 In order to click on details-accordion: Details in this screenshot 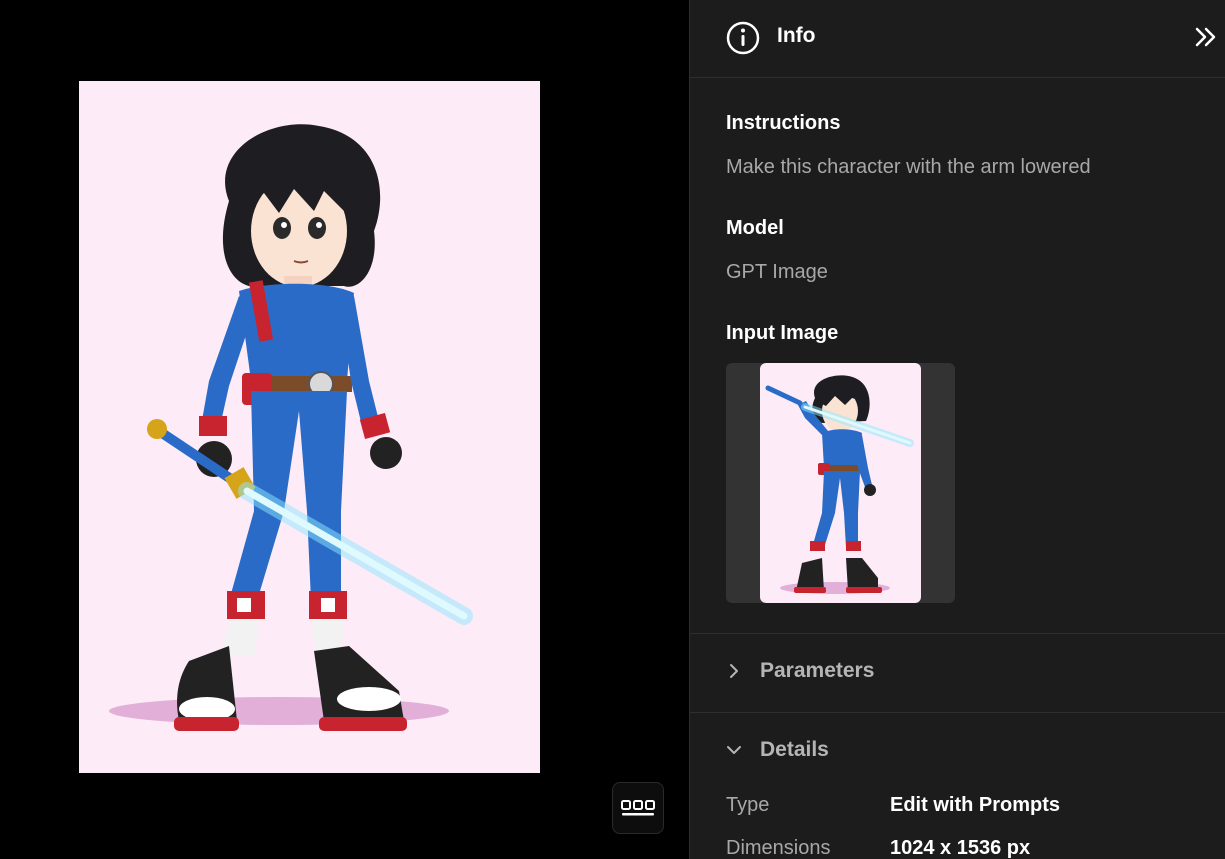, I will do `click(777, 750)`.